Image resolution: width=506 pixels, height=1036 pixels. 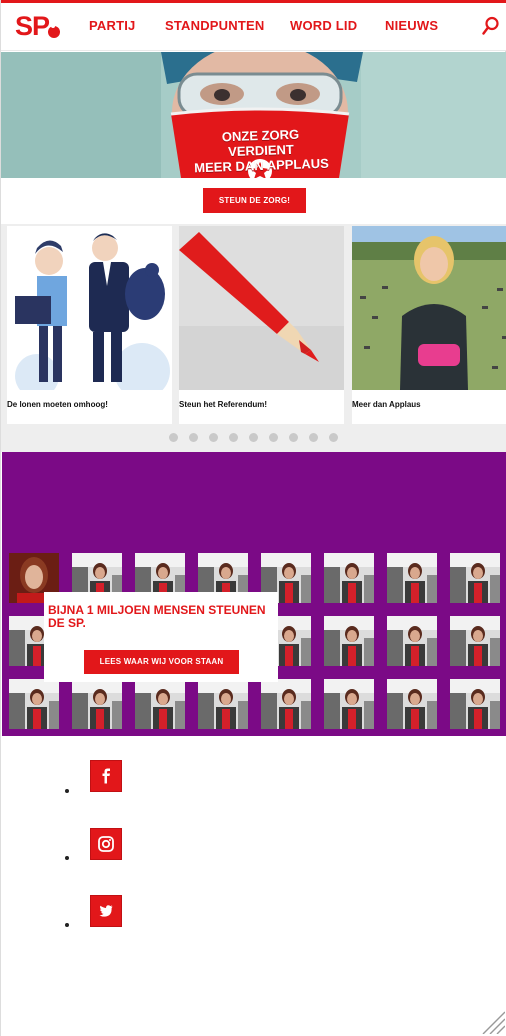 I want to click on nav-partij: PARTIJ, so click(x=112, y=25).